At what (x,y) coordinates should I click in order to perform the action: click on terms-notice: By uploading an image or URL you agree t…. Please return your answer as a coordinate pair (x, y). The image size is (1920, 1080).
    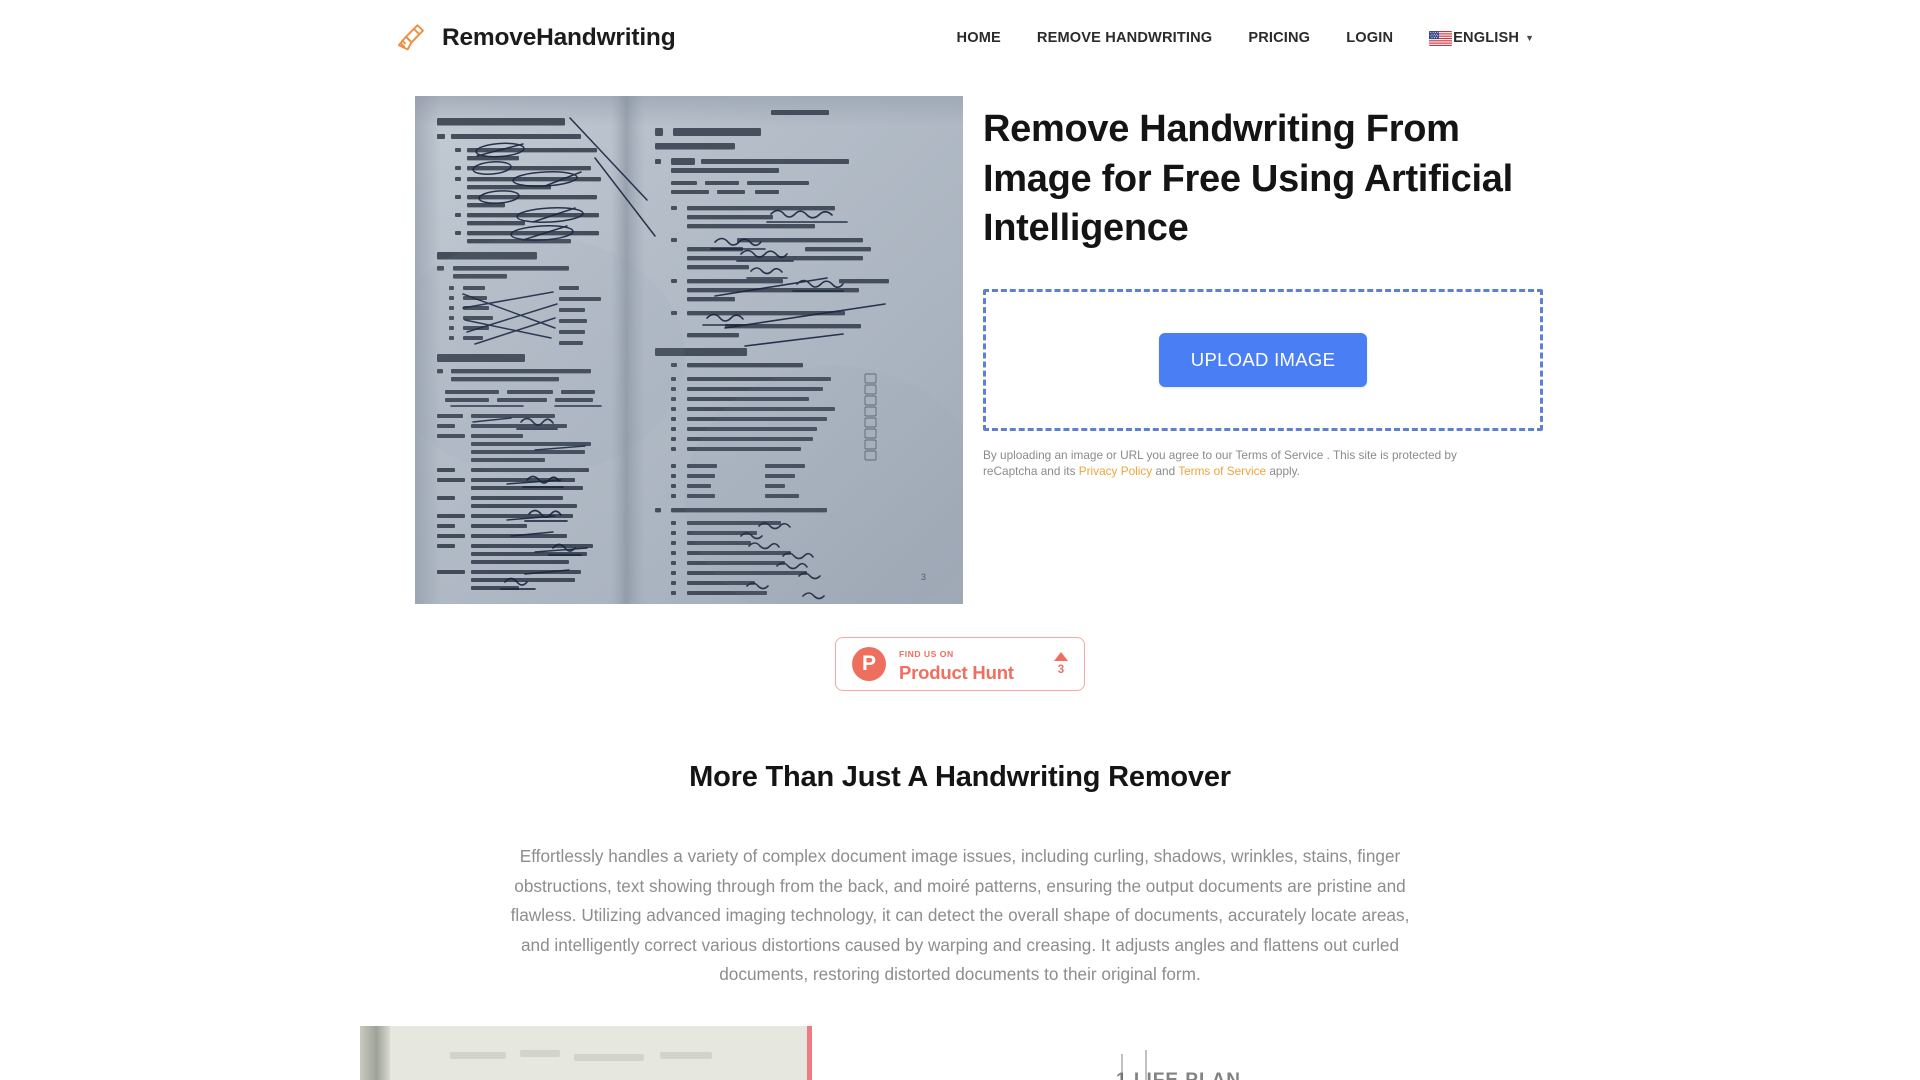
    Looking at the image, I should click on (1242, 463).